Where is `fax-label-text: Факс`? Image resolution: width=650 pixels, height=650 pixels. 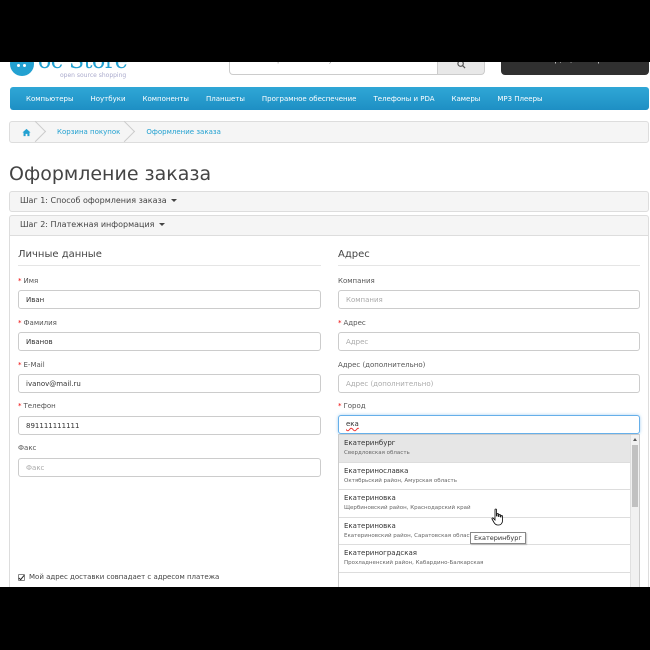
fax-label-text: Факс is located at coordinates (27, 448).